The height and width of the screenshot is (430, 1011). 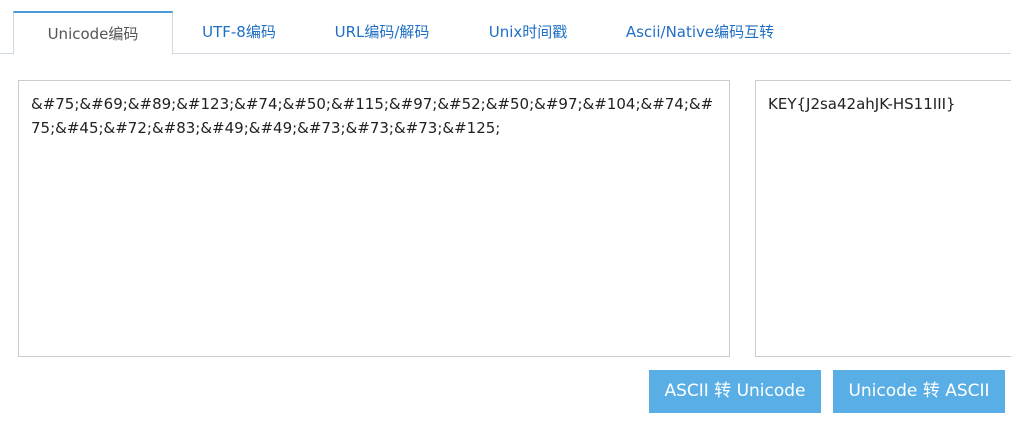 I want to click on tab-unix-timestamp: Unix时间戳, so click(x=528, y=32).